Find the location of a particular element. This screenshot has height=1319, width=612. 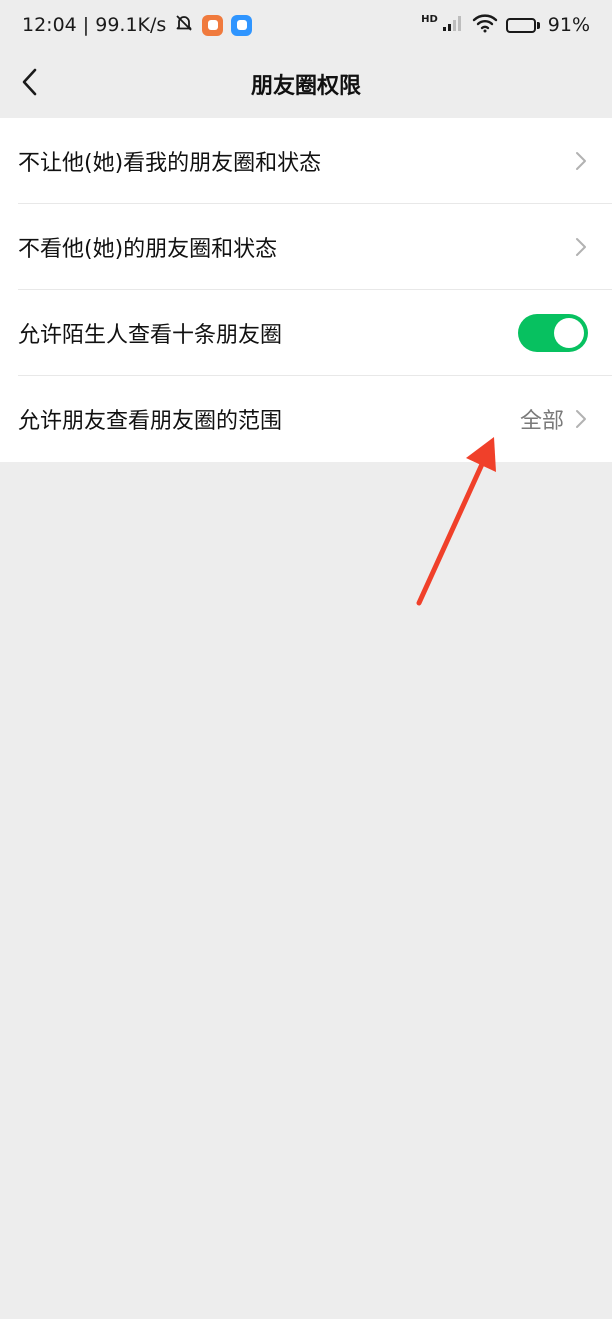

setting-label: 不看他(她)的朋友圈和状态 is located at coordinates (148, 249).